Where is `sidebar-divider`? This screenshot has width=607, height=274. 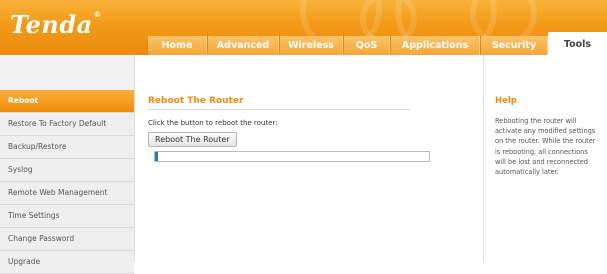 sidebar-divider is located at coordinates (134, 158).